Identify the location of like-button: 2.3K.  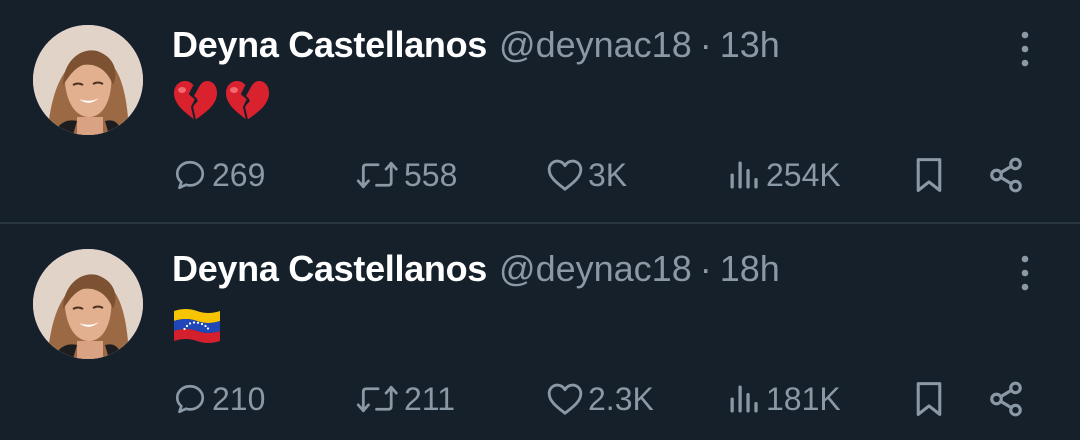
(600, 399).